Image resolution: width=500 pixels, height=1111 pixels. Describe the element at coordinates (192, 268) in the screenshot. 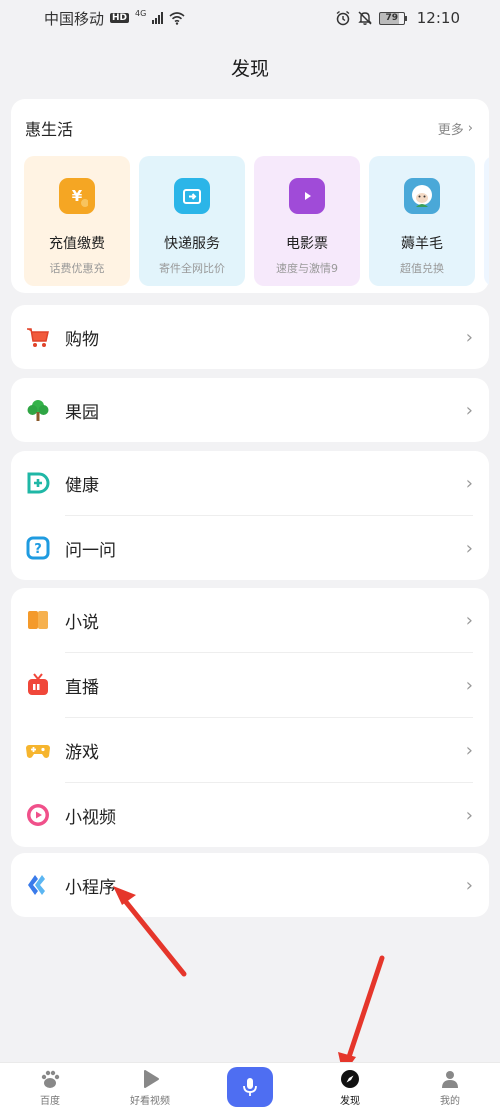

I see `tile-subtitle: 寄件全网比价` at that location.